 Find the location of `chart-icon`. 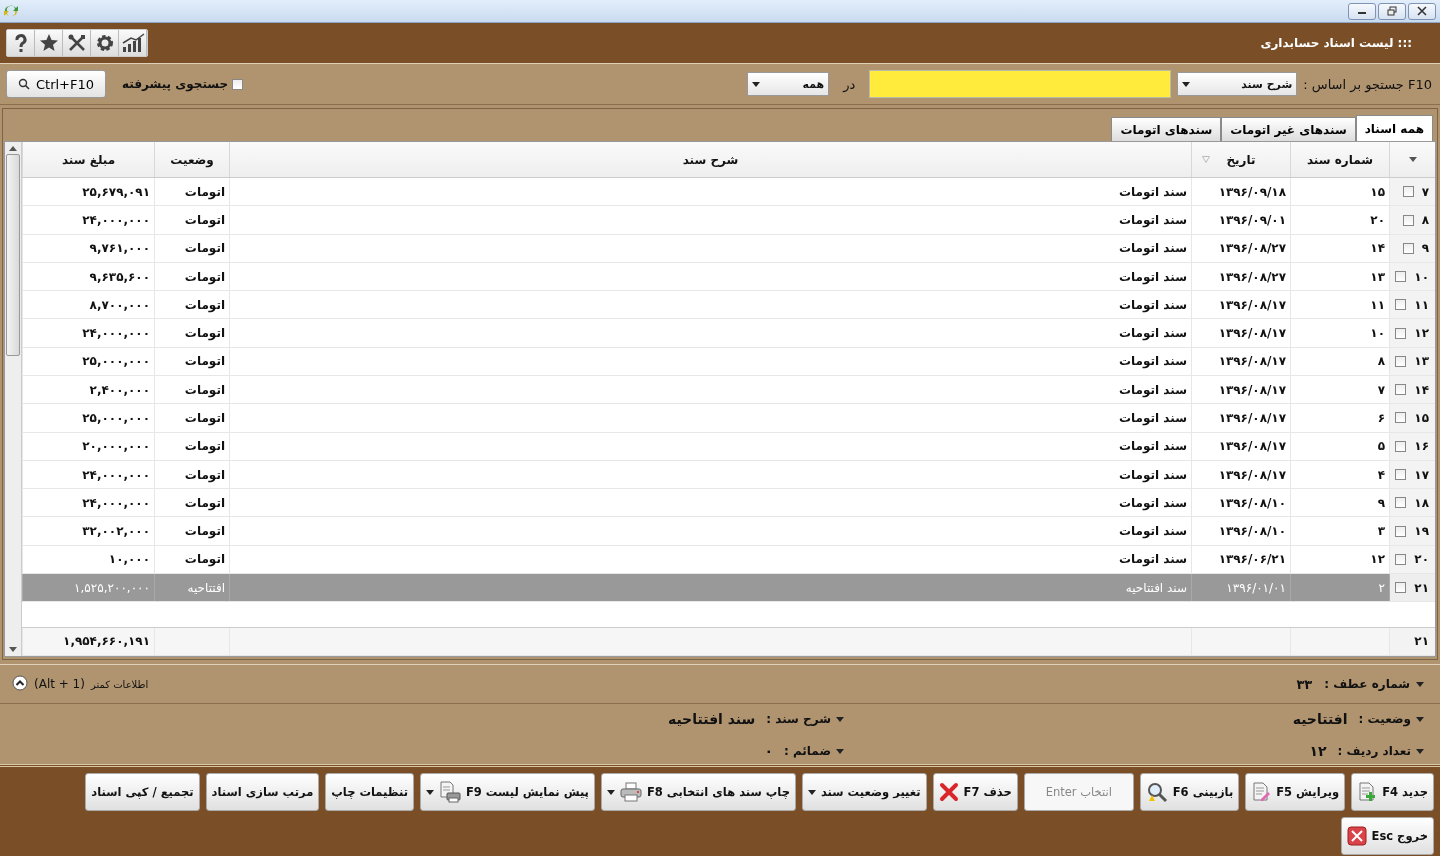

chart-icon is located at coordinates (133, 43).